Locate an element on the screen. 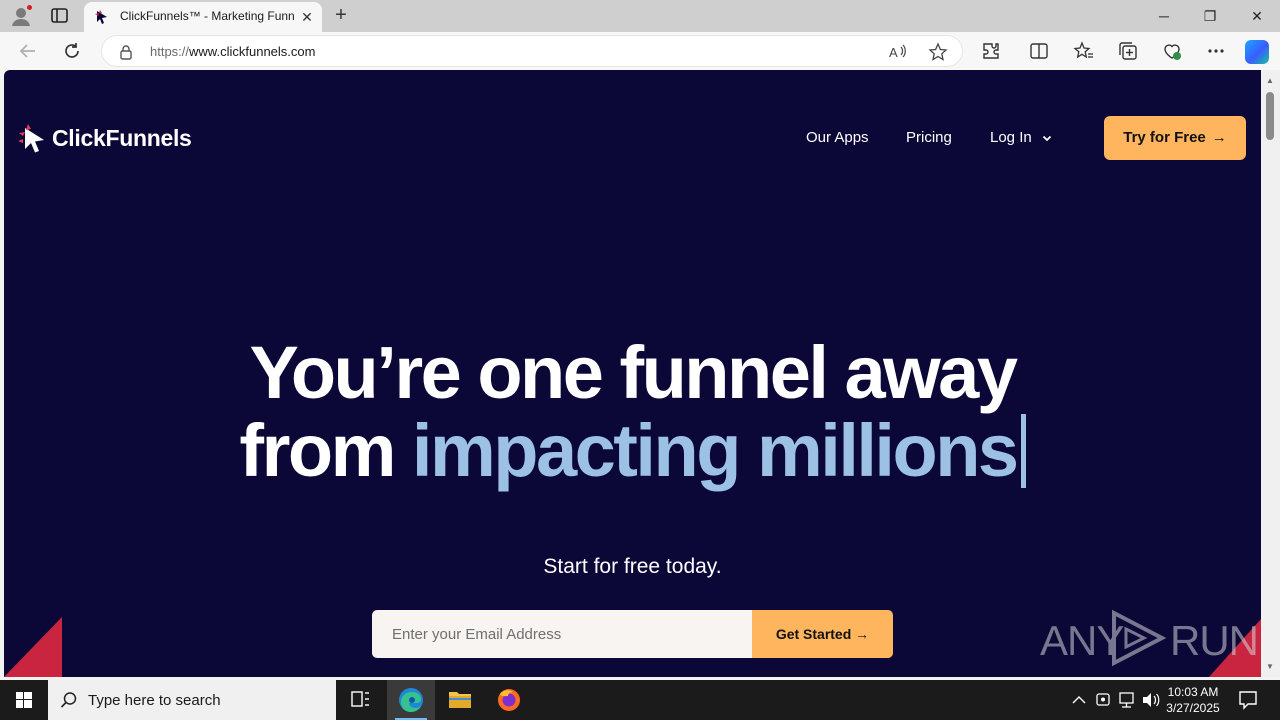 The width and height of the screenshot is (1280, 720). email-input is located at coordinates (562, 634).